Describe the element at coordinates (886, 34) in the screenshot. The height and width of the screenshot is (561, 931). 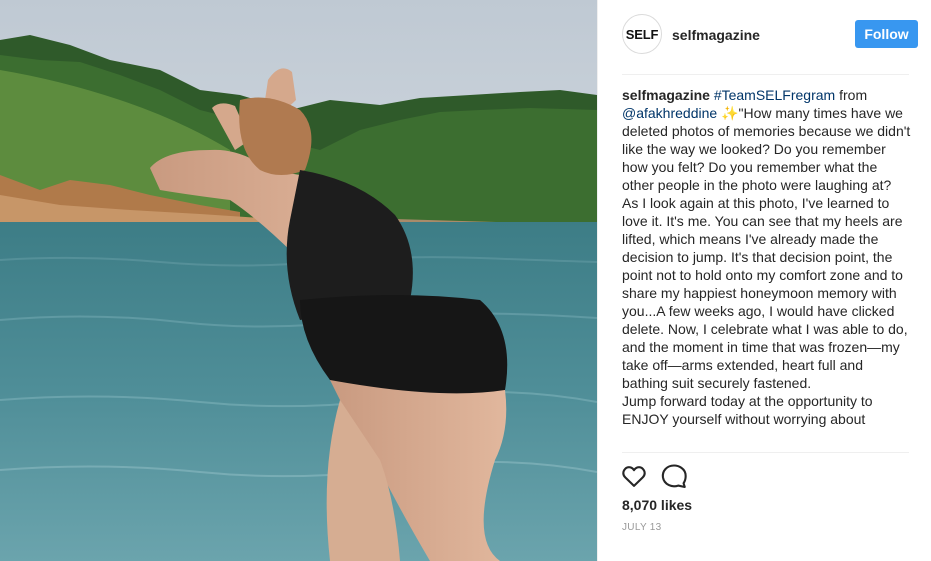
I see `follow-button: Follow` at that location.